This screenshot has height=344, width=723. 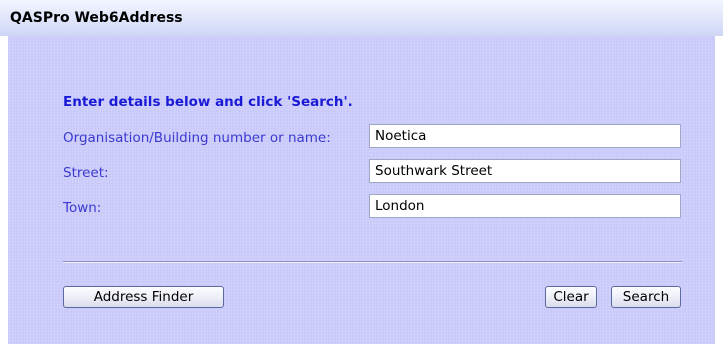 What do you see at coordinates (197, 138) in the screenshot?
I see `organisation-label: Organisation/Building number or name:` at bounding box center [197, 138].